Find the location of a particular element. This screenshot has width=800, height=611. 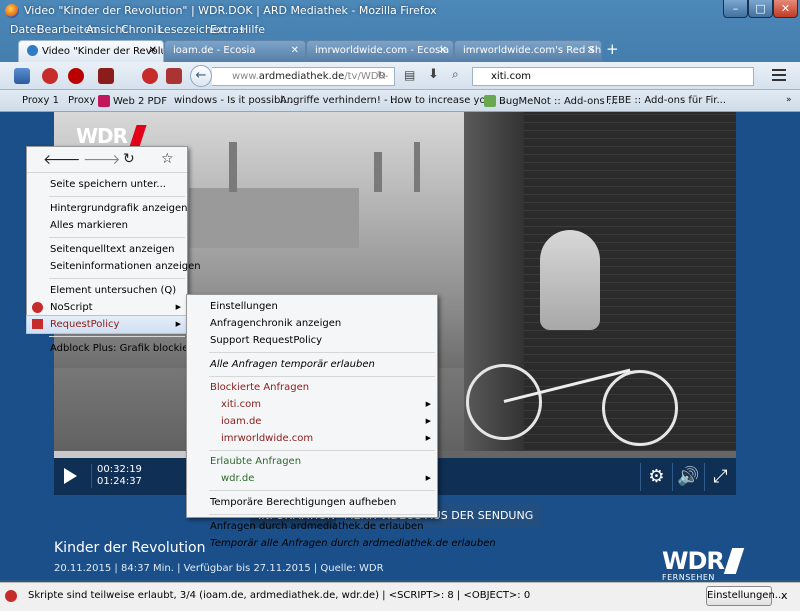

wdr-fernsehen-logo: WDR FERNSEHEN is located at coordinates (703, 564).